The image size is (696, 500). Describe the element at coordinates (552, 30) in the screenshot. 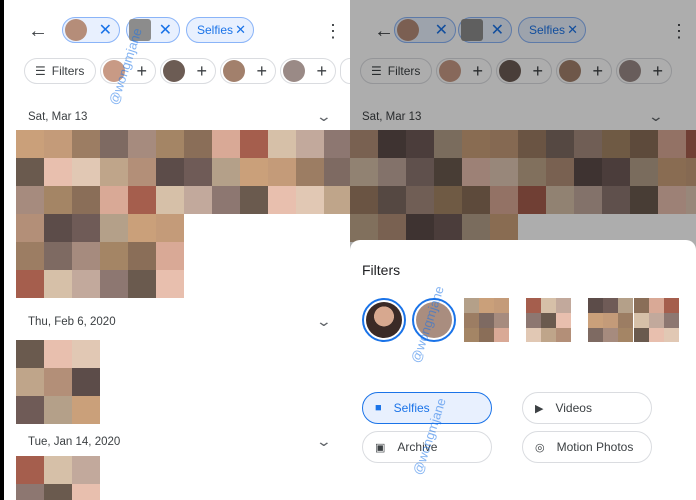

I see `search-chip-selfies: Selfies ✕` at that location.